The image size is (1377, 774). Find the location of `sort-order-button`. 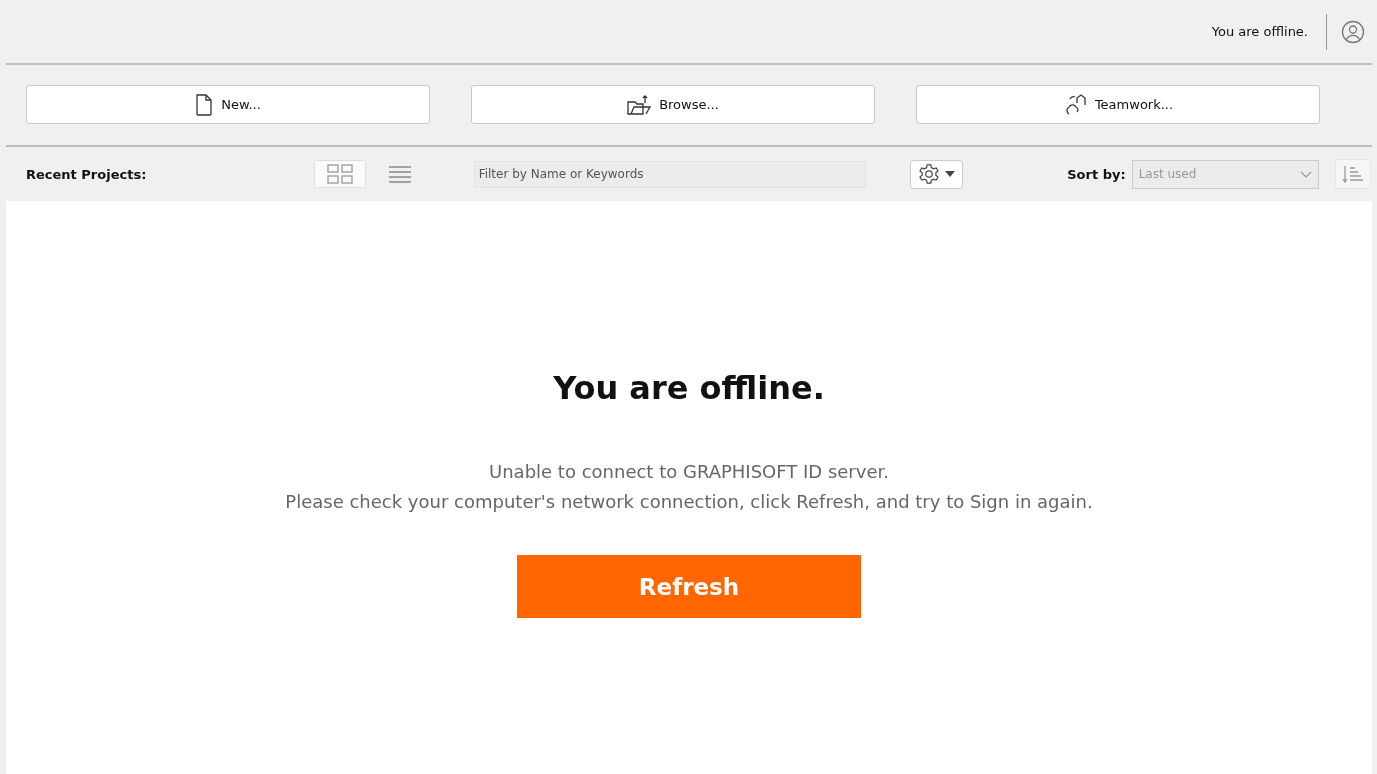

sort-order-button is located at coordinates (1353, 174).